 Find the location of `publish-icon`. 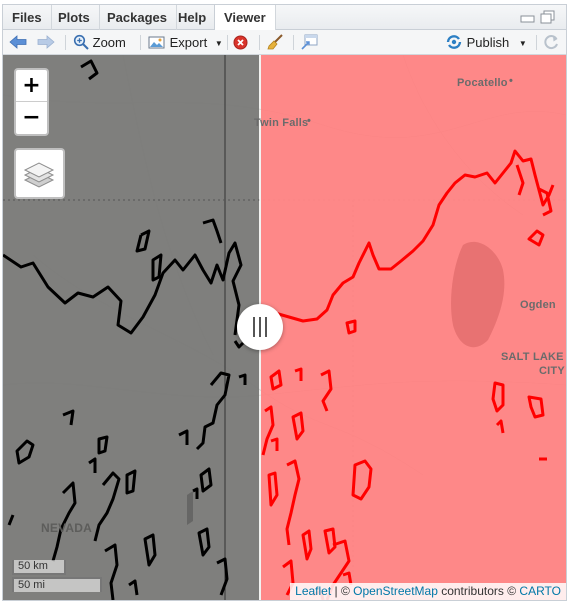

publish-icon is located at coordinates (454, 42).